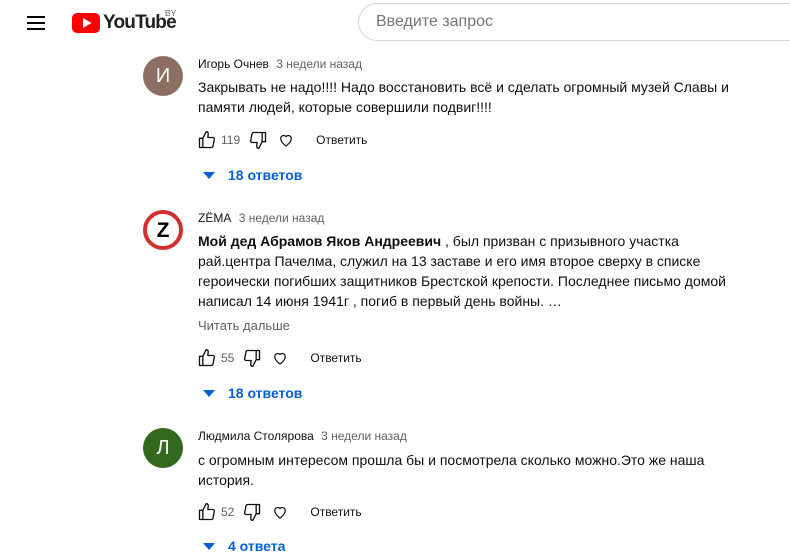 Image resolution: width=790 pixels, height=560 pixels. Describe the element at coordinates (560, 241) in the screenshot. I see `comment-text-rest: , был призван с призывного участка` at that location.